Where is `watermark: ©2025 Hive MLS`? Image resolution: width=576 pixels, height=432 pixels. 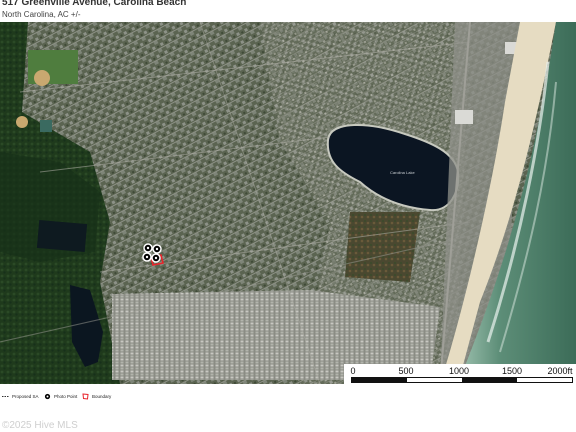
watermark: ©2025 Hive MLS is located at coordinates (40, 425).